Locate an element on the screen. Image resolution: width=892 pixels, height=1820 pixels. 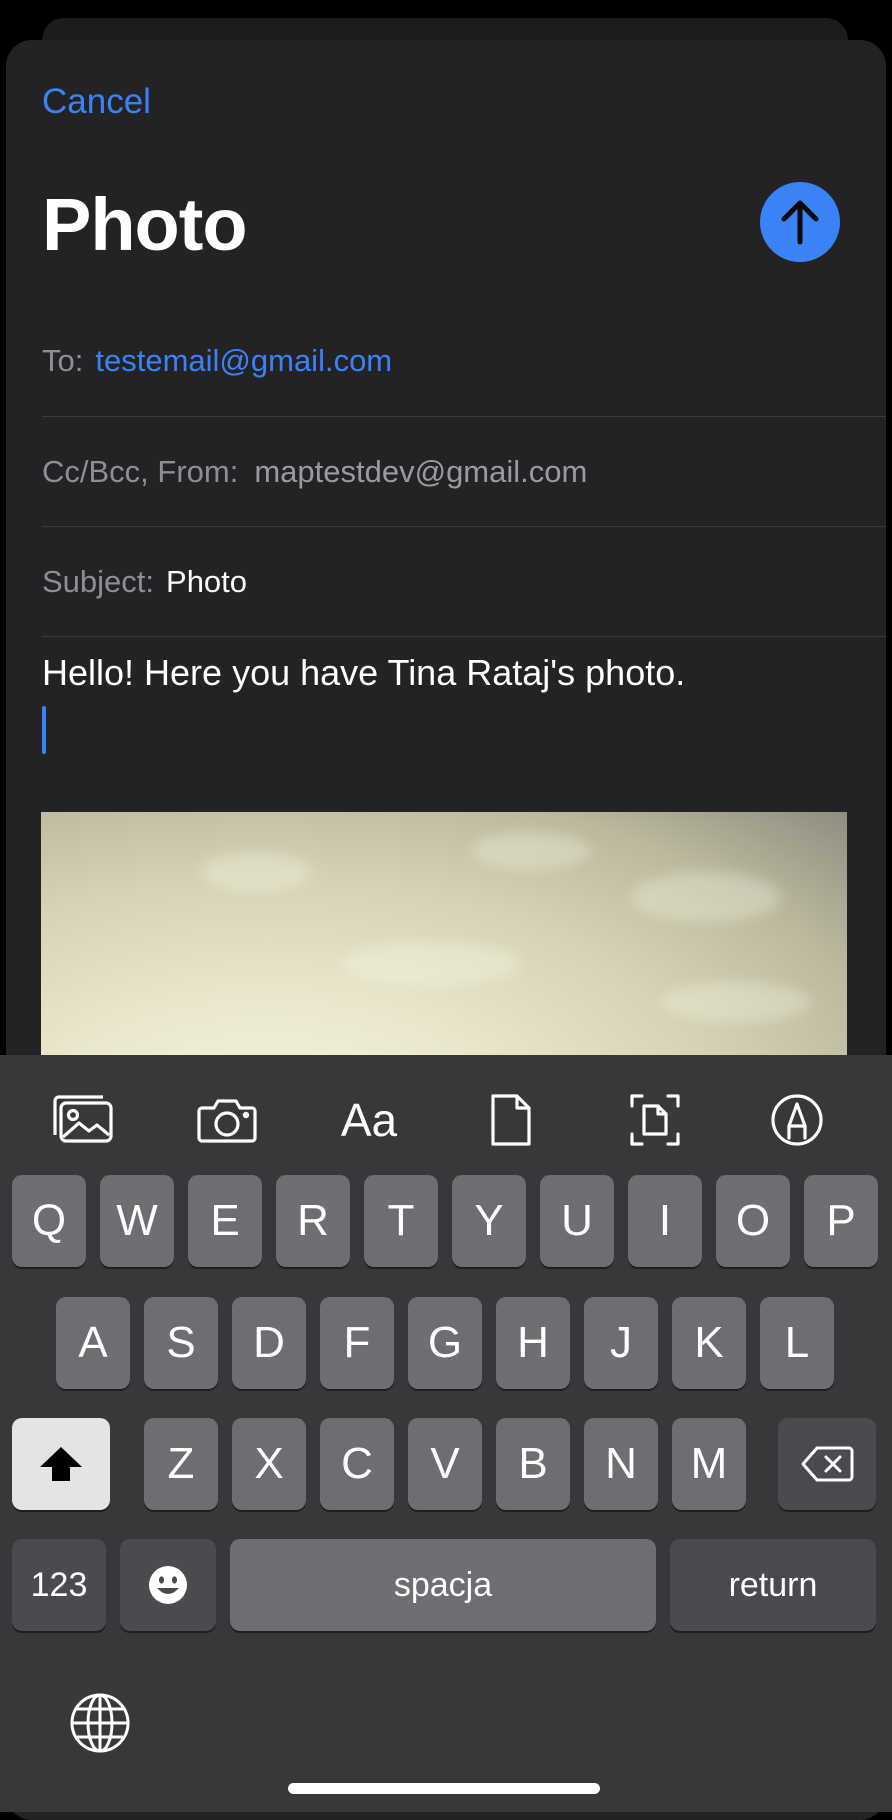
ccbcc-from-label: Cc/Bcc, From: is located at coordinates (140, 471).